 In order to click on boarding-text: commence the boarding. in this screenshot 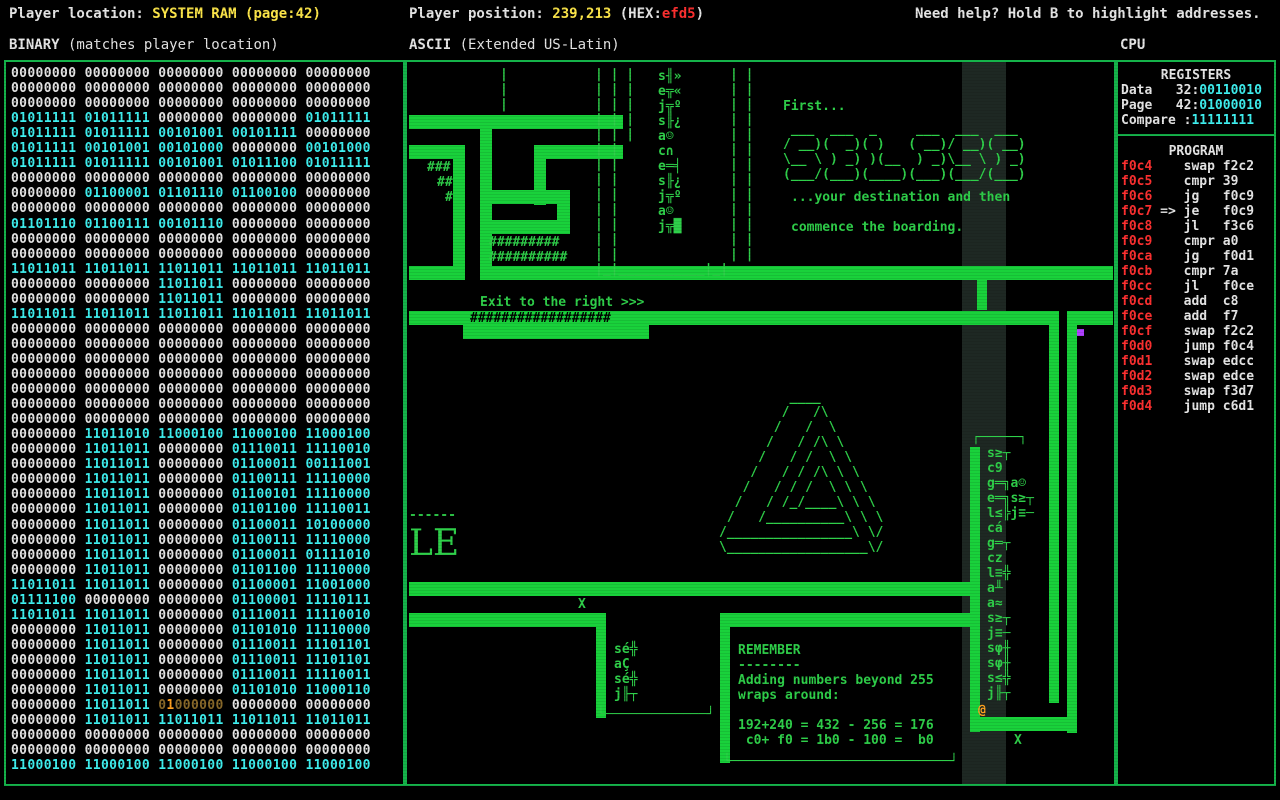, I will do `click(877, 227)`.